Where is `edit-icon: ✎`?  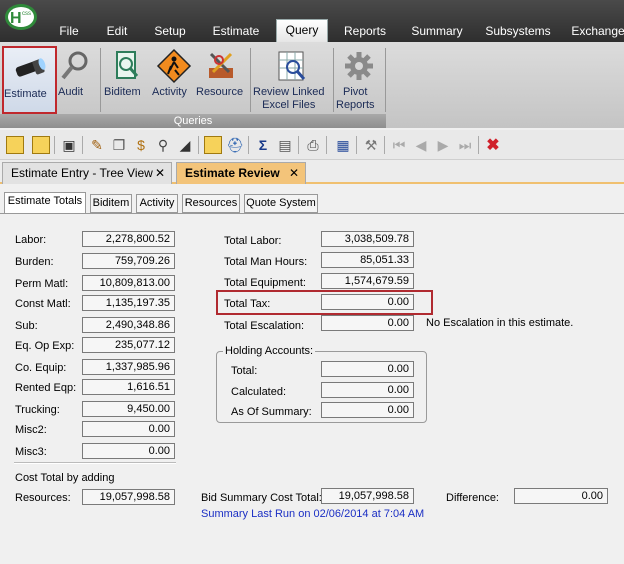 edit-icon: ✎ is located at coordinates (97, 145).